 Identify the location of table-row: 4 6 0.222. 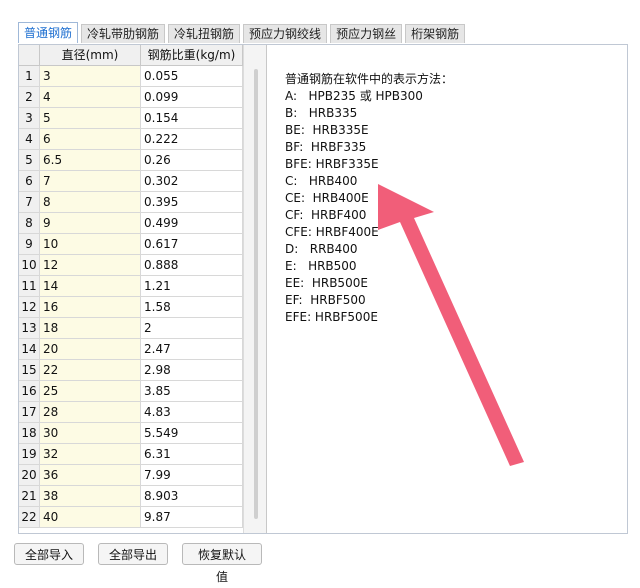
(131, 139).